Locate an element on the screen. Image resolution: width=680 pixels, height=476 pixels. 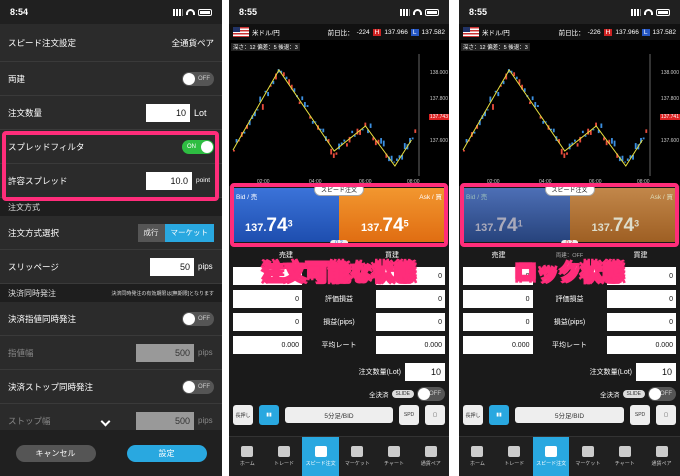
pair-scope-button: 全通貨ペア is located at coordinates (192, 43).